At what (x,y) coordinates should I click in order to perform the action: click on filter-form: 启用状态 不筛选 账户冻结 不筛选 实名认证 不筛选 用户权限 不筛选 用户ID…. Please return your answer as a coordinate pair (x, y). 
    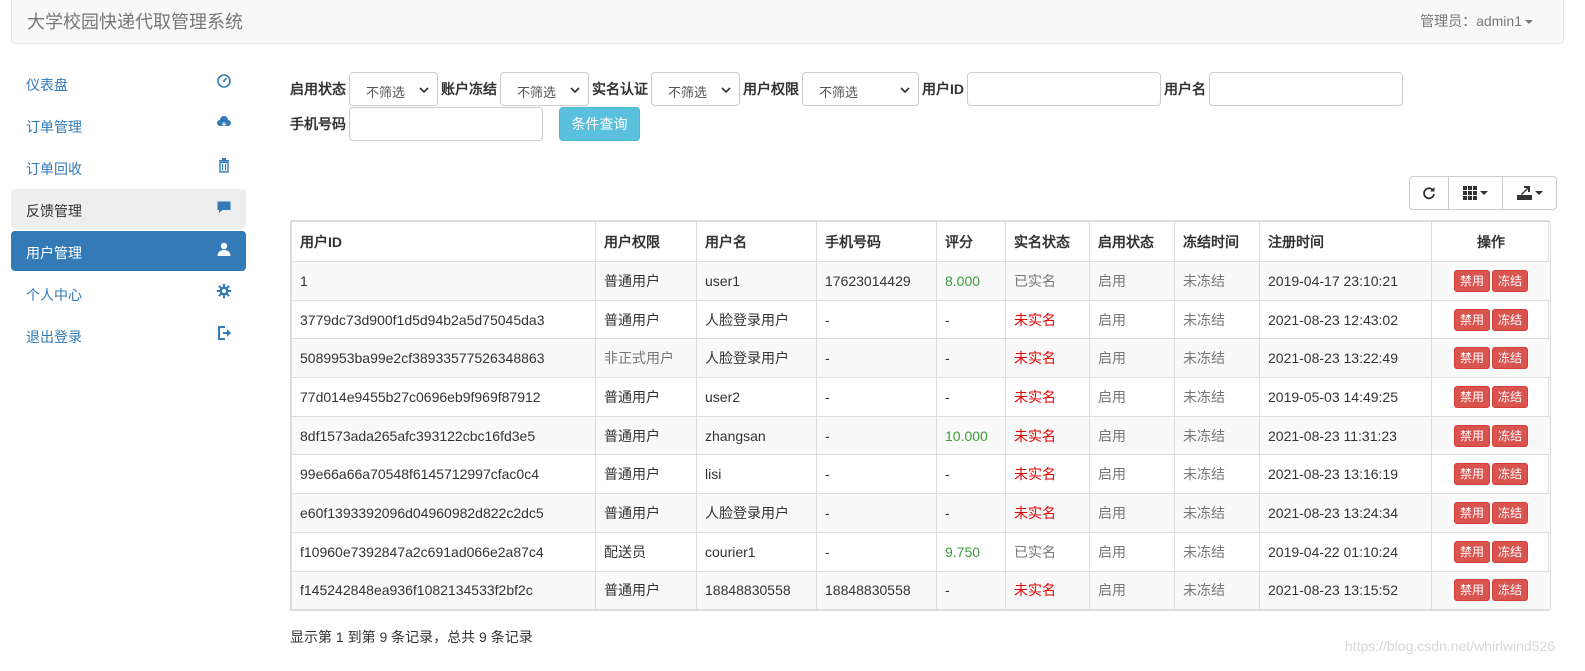
    Looking at the image, I should click on (920, 107).